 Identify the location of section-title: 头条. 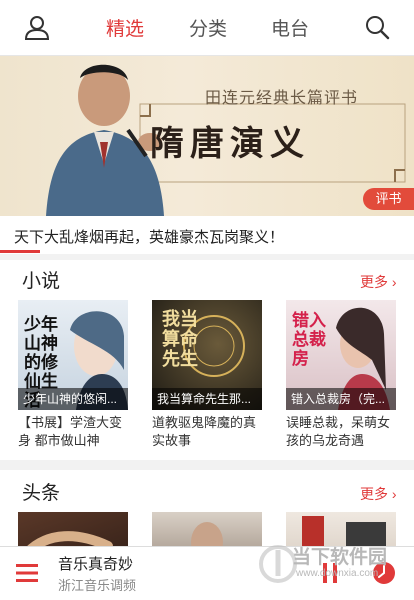
(41, 493).